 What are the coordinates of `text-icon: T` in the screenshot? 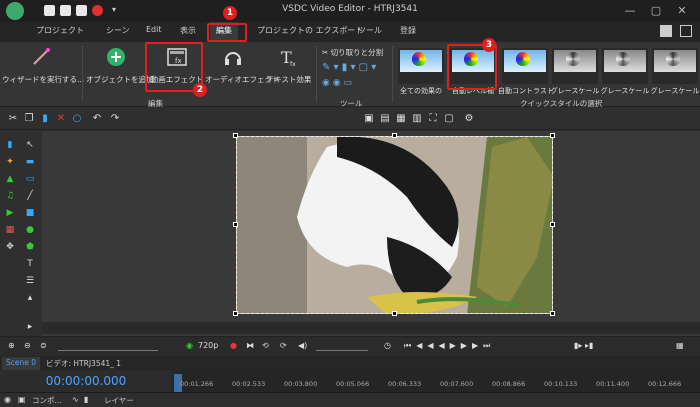 It's located at (30, 264).